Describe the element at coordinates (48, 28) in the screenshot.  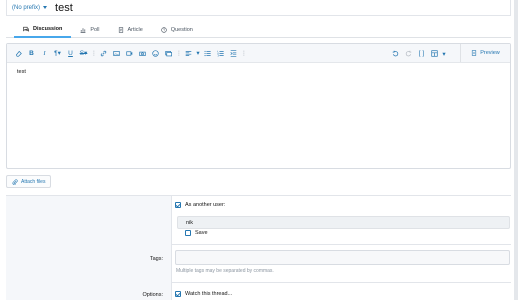
I see `tab-label: Discussion` at that location.